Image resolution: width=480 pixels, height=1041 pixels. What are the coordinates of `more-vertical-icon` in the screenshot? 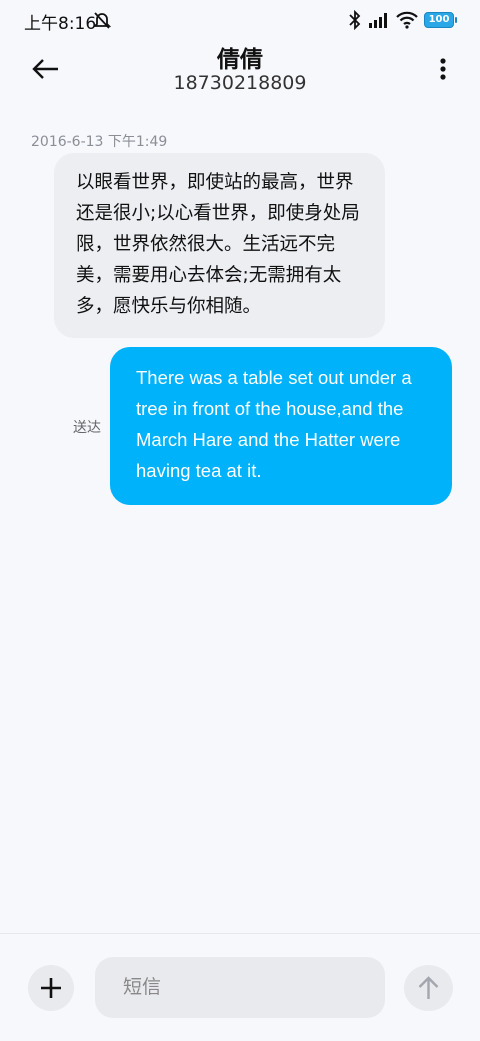 It's located at (443, 69).